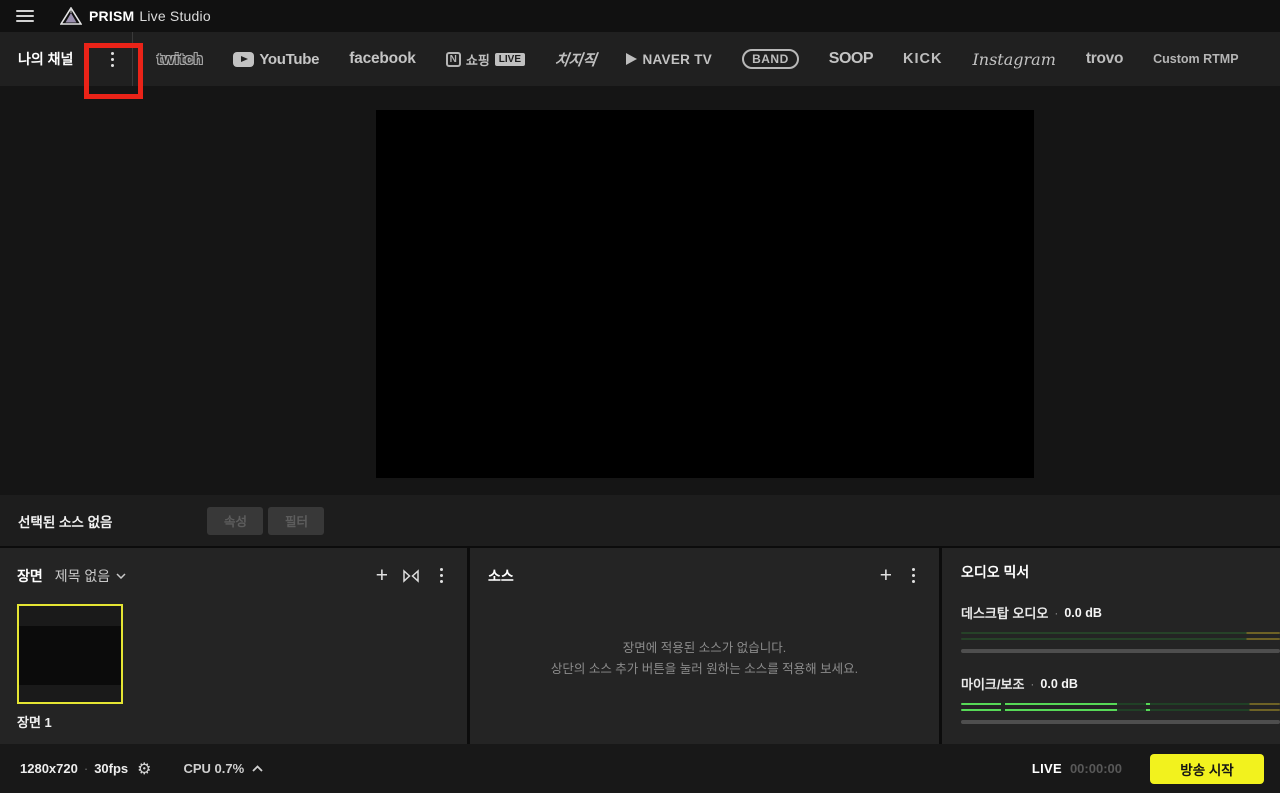 The image size is (1280, 793). What do you see at coordinates (34, 722) in the screenshot?
I see `scene-name: 장면 1` at bounding box center [34, 722].